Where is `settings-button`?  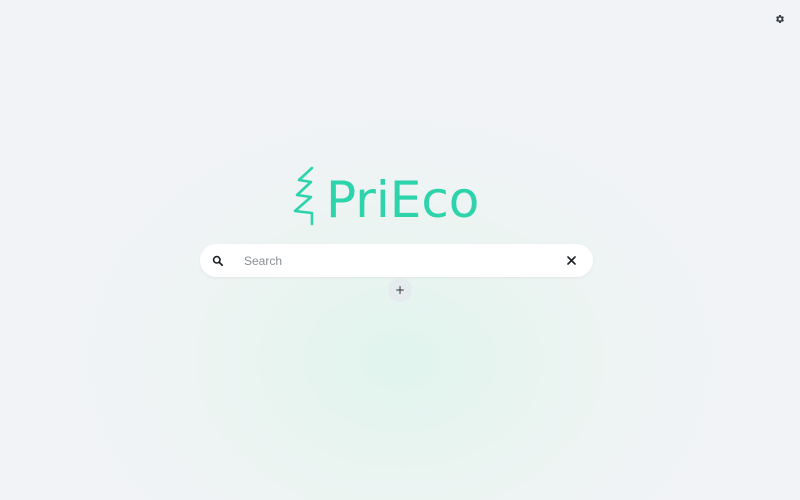 settings-button is located at coordinates (780, 19).